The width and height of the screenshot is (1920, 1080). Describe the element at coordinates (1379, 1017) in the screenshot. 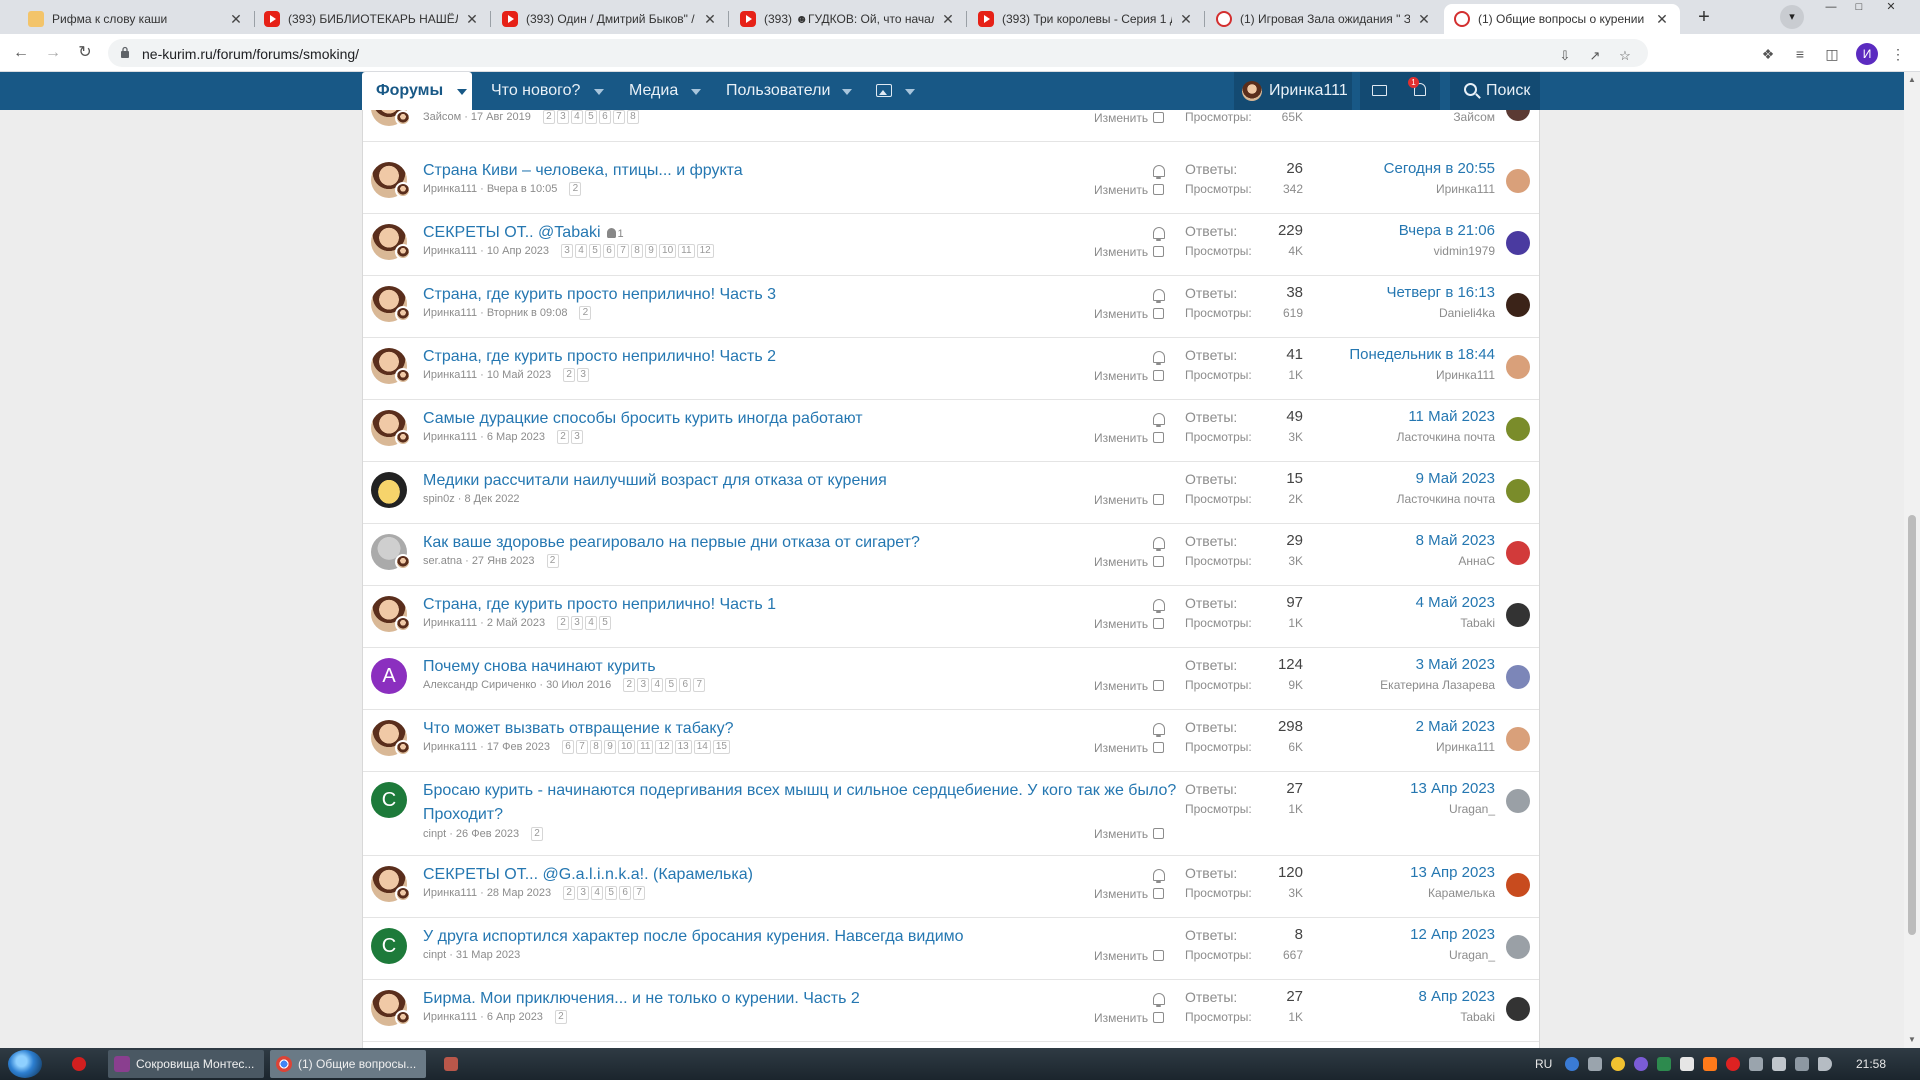

I see `last-post-user: Tabaki` at that location.